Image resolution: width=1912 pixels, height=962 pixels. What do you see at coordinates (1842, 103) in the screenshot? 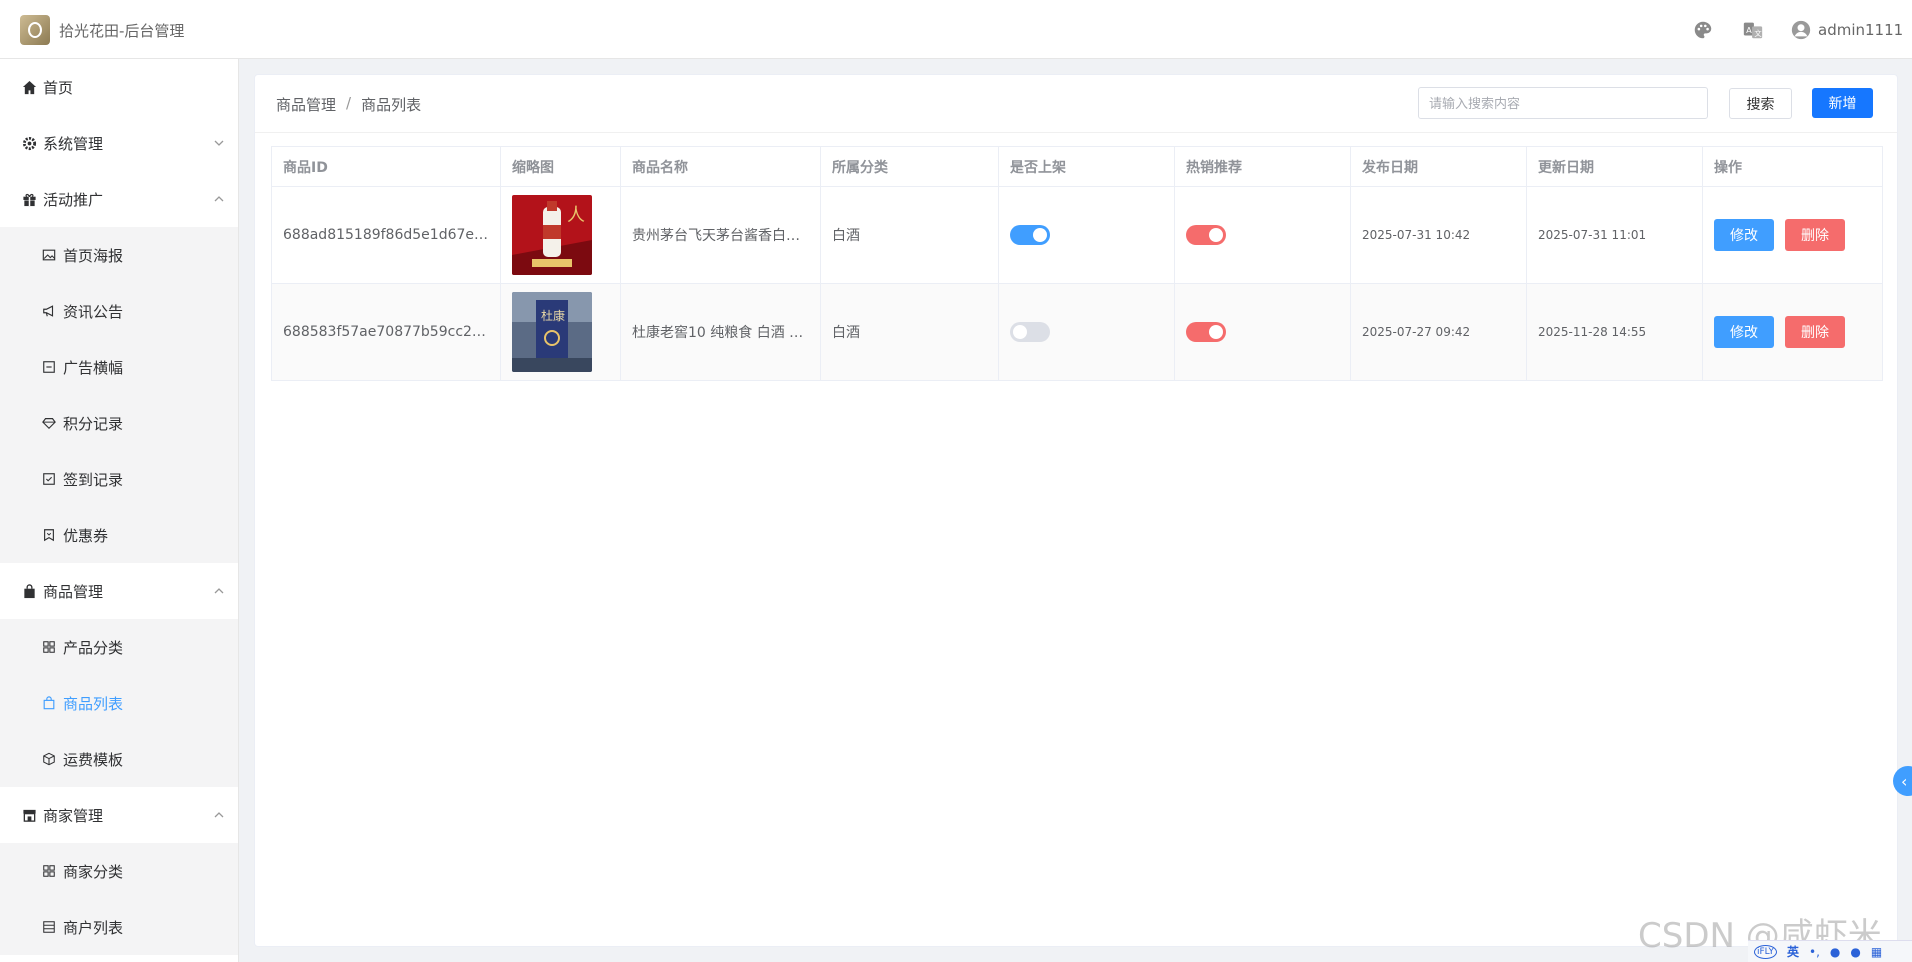
I see `add-button: 新增` at bounding box center [1842, 103].